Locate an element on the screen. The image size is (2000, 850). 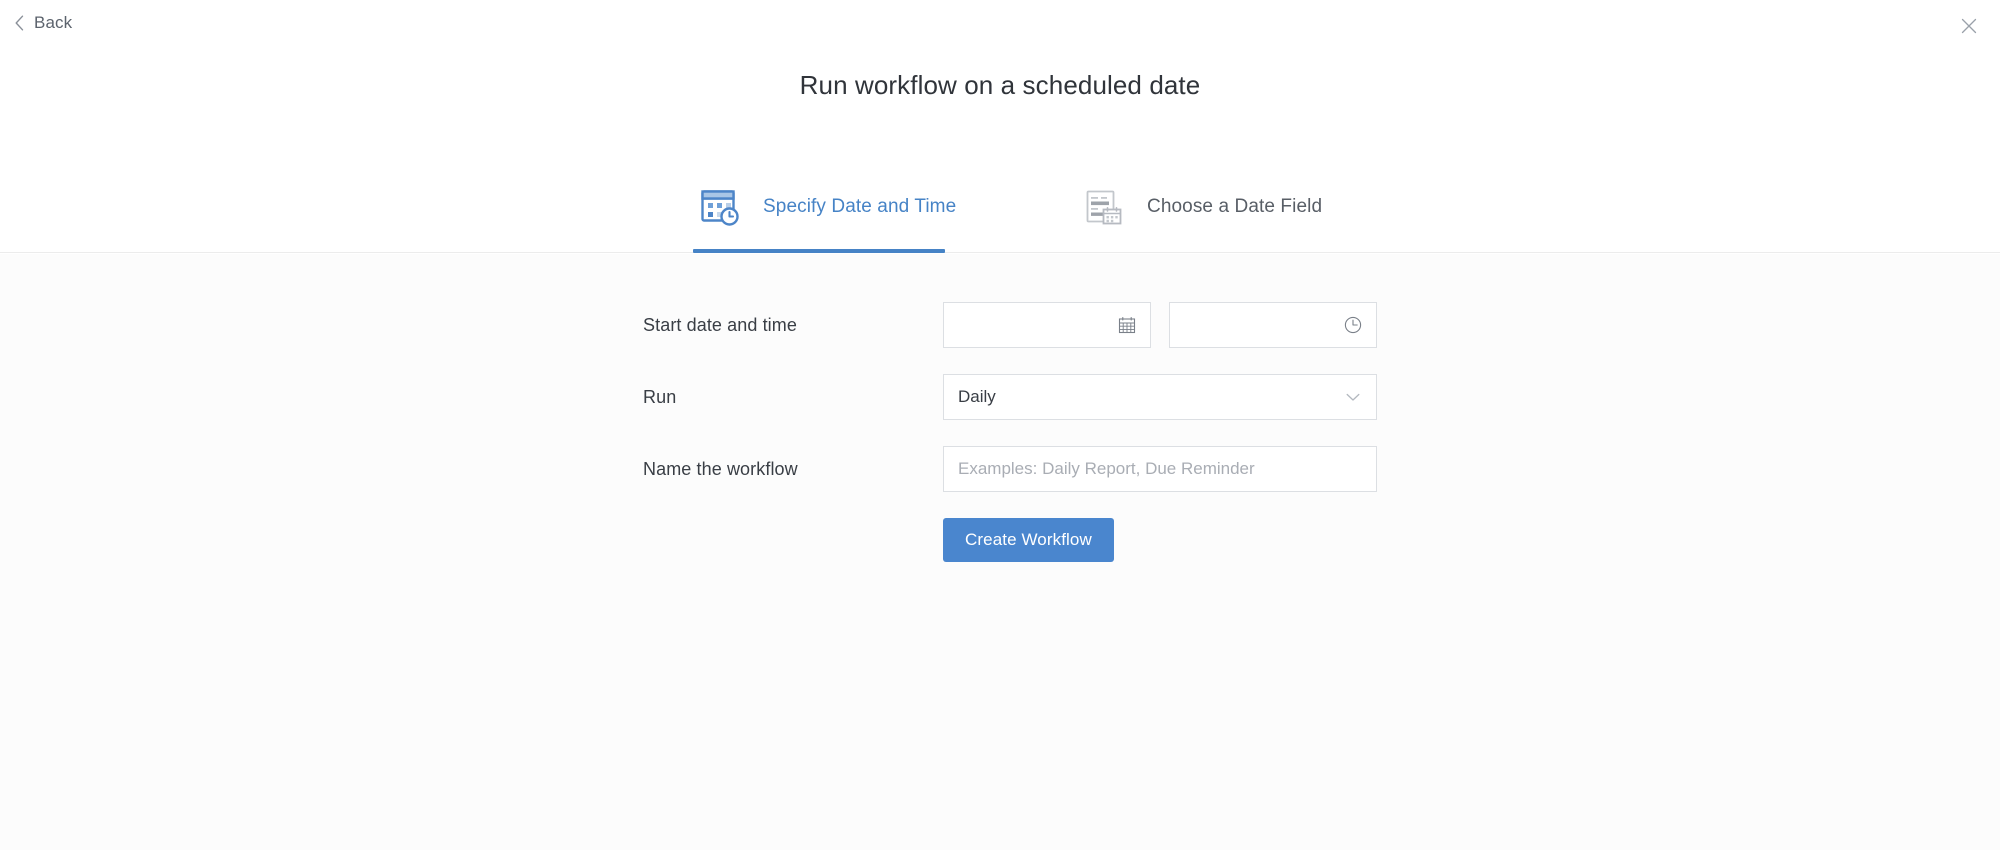
form-calendar-icon is located at coordinates (1104, 207).